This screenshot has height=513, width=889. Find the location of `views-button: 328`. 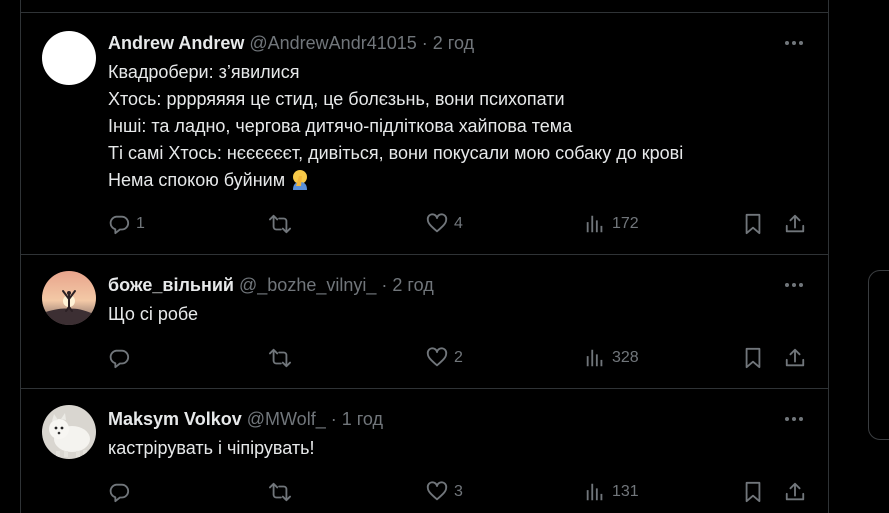

views-button: 328 is located at coordinates (611, 358).